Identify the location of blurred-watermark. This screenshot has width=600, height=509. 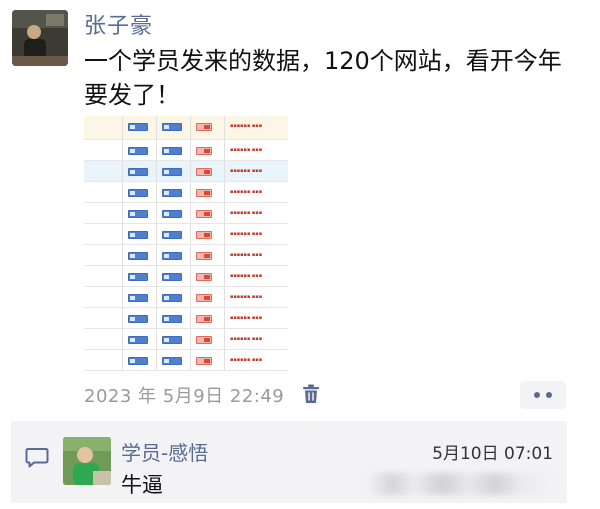
(461, 484).